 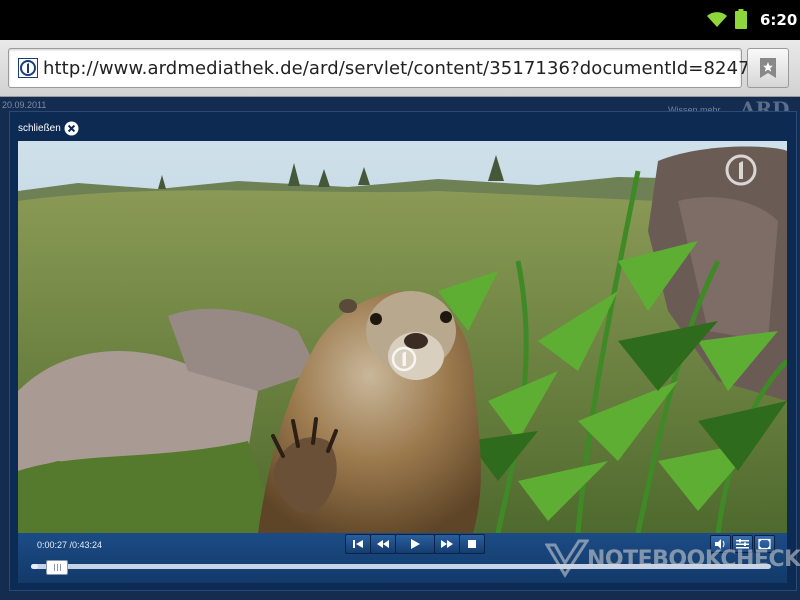 I want to click on rewind-icon, so click(x=383, y=544).